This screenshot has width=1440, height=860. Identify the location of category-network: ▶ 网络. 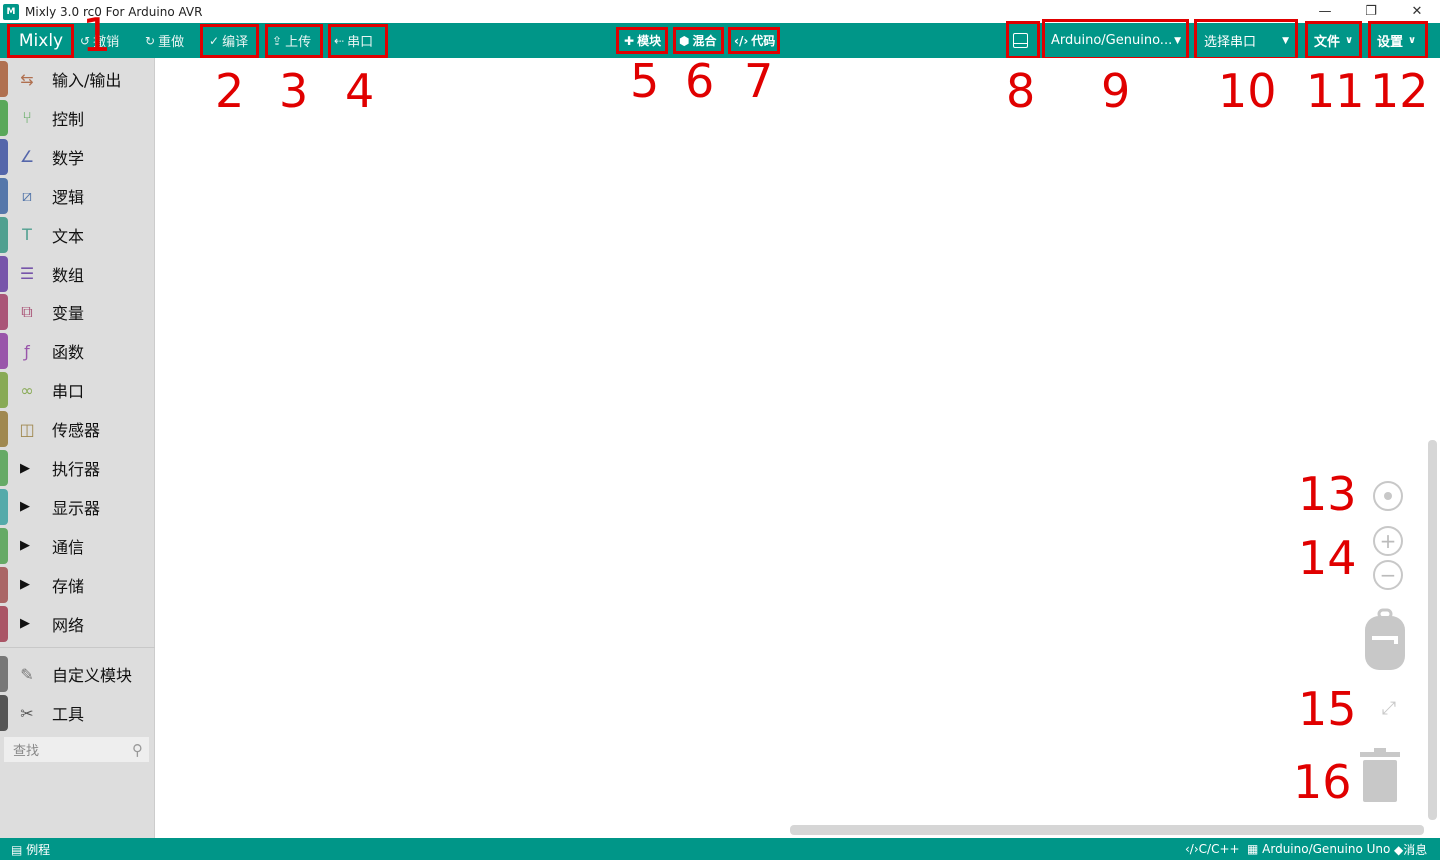
(77, 624).